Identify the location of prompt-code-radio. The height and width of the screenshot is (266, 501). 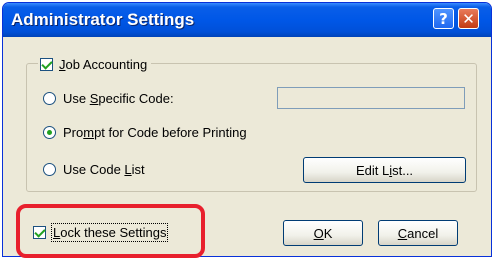
(49, 132).